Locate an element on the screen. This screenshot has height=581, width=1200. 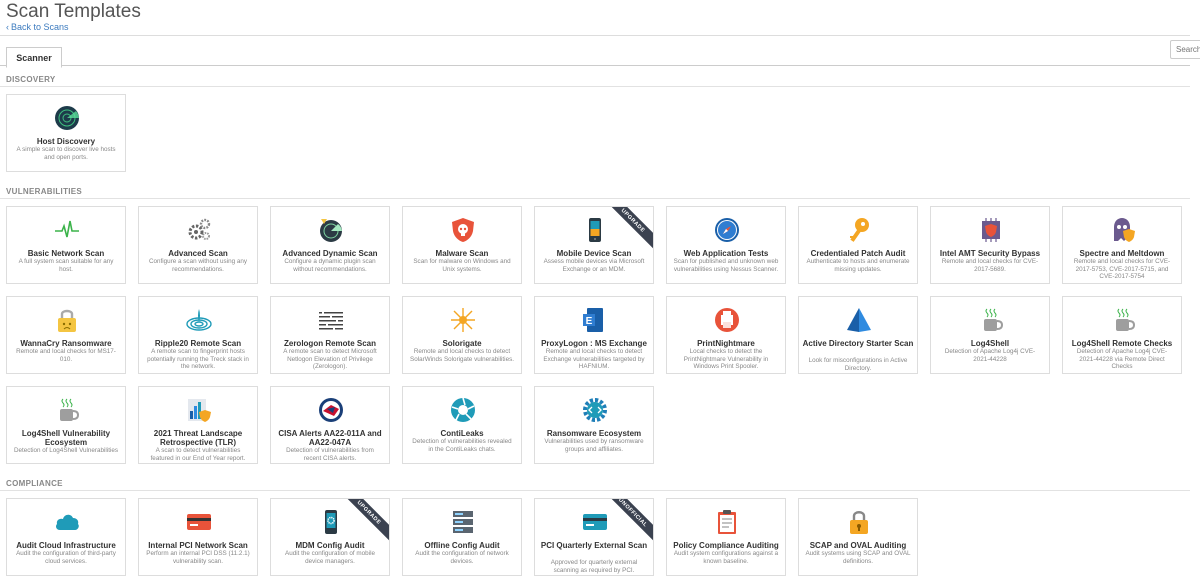
template-name: Log4Shell Vulnerability Ecosystem is located at coordinates (66, 438).